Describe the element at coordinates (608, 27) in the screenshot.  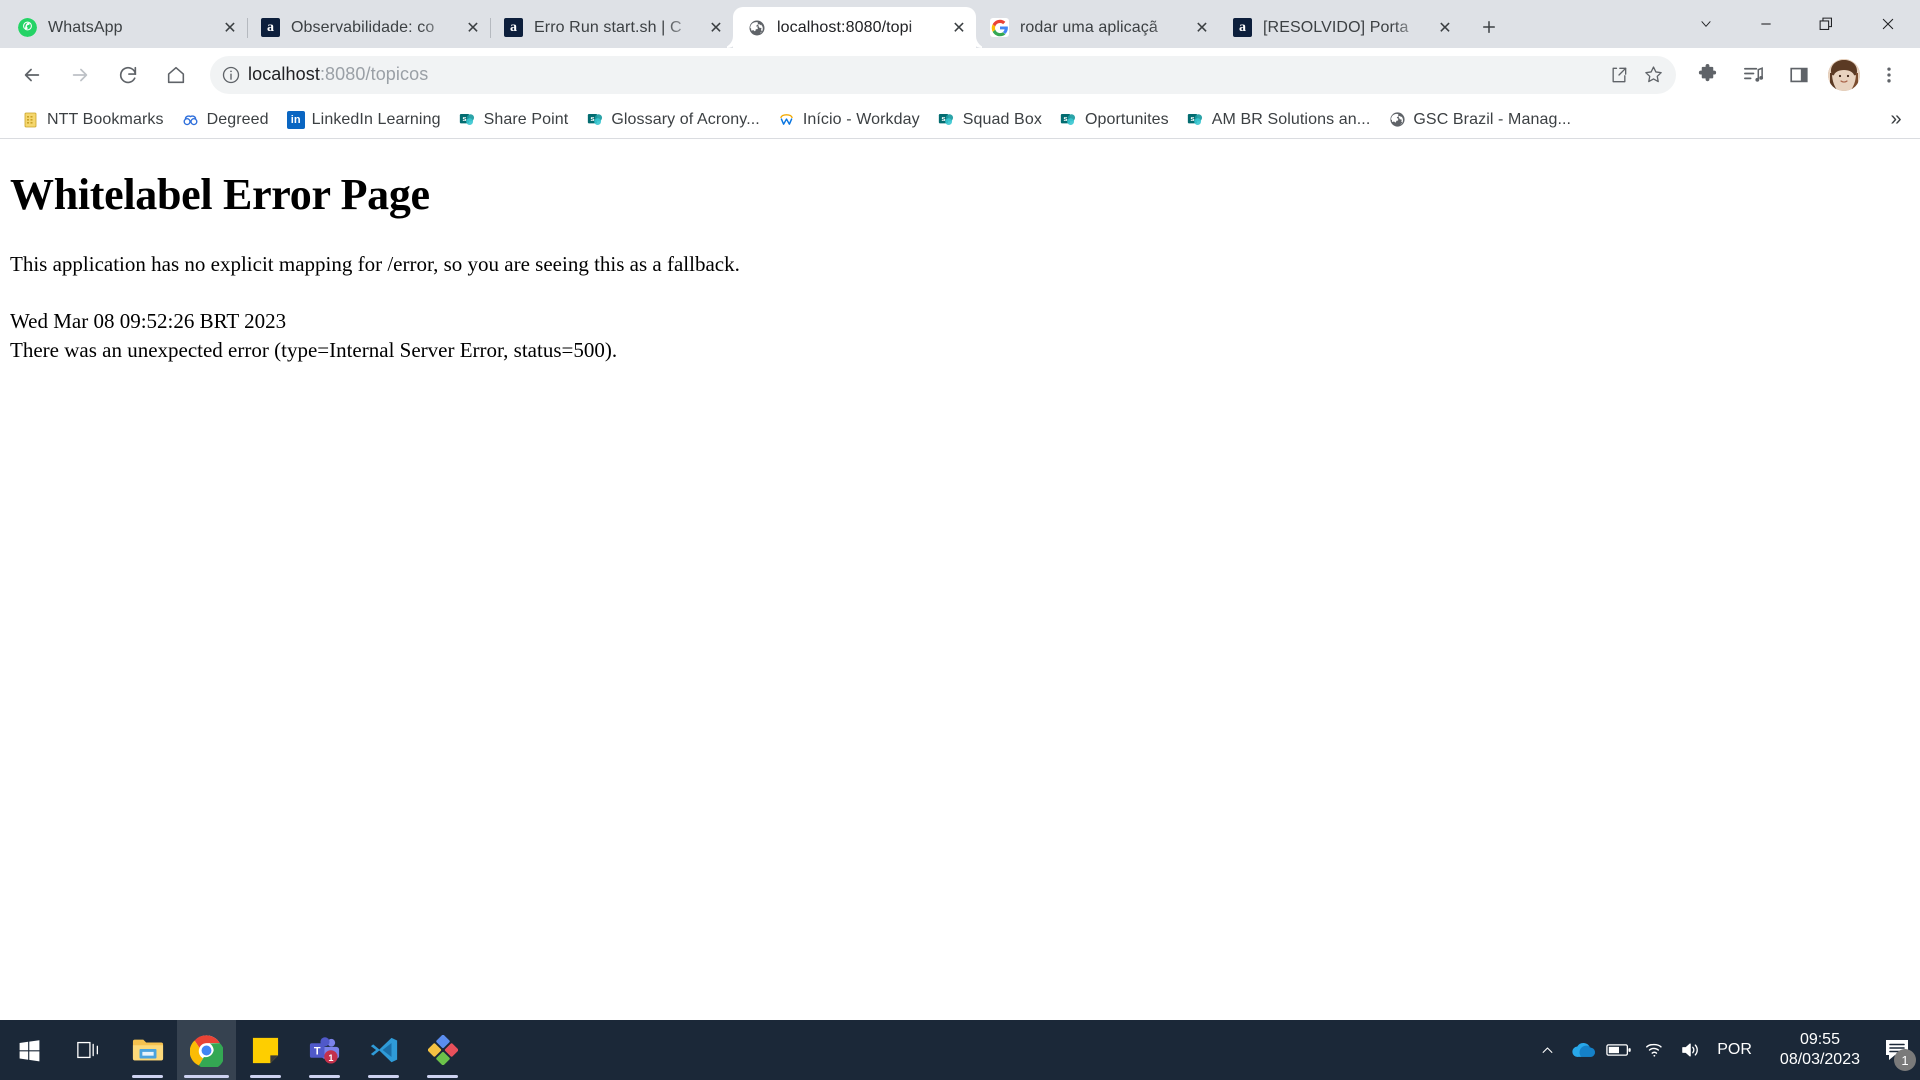
I see `tab-title: Erro Run start.sh | C` at that location.